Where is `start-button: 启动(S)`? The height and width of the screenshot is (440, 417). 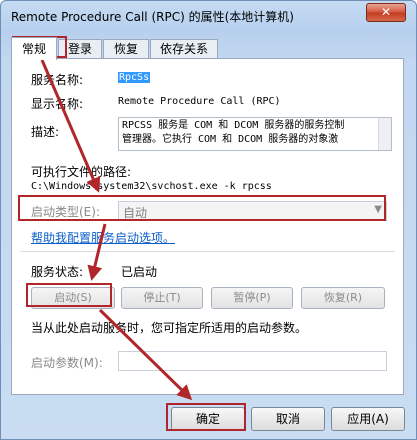 start-button: 启动(S) is located at coordinates (73, 298).